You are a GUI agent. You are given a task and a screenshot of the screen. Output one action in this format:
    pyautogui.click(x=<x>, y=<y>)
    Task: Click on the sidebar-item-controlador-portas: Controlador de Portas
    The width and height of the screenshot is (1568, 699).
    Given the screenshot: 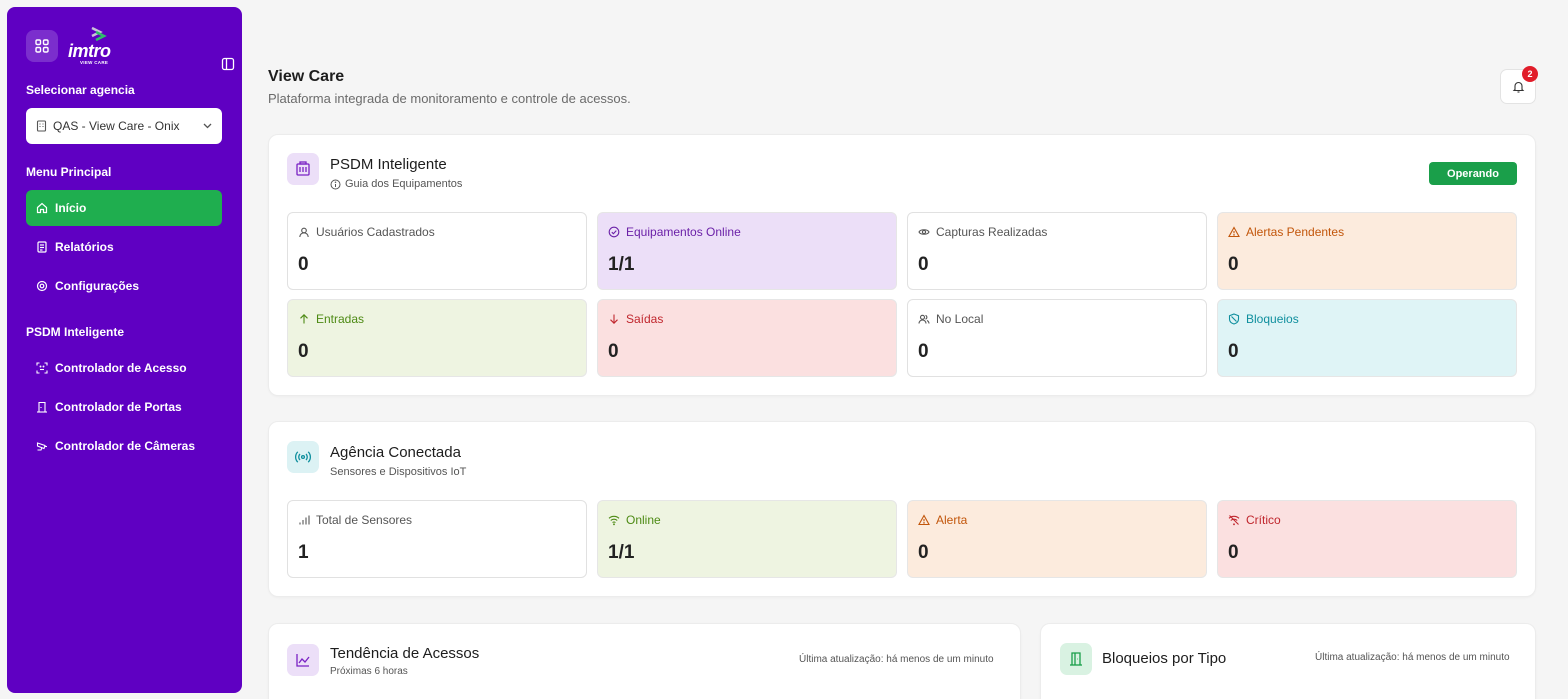 What is the action you would take?
    pyautogui.click(x=124, y=407)
    